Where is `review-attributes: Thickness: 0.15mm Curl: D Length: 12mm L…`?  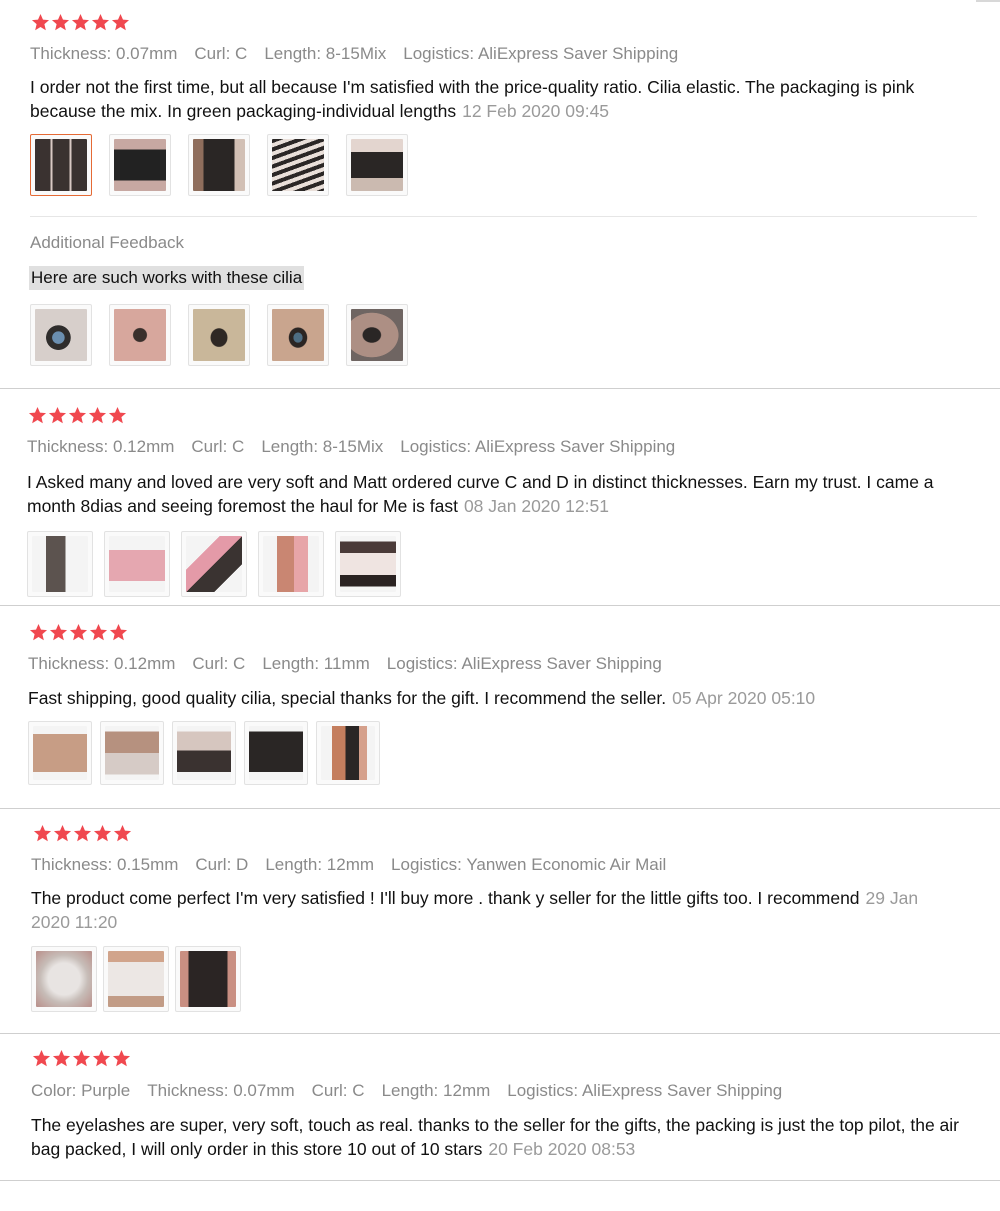
review-attributes: Thickness: 0.15mm Curl: D Length: 12mm L… is located at coordinates (357, 865).